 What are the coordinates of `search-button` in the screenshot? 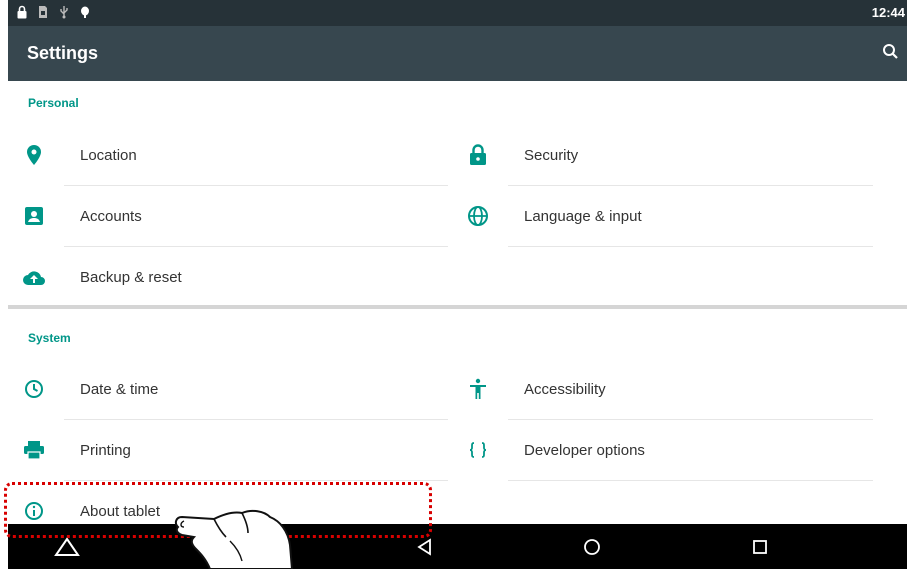 It's located at (891, 52).